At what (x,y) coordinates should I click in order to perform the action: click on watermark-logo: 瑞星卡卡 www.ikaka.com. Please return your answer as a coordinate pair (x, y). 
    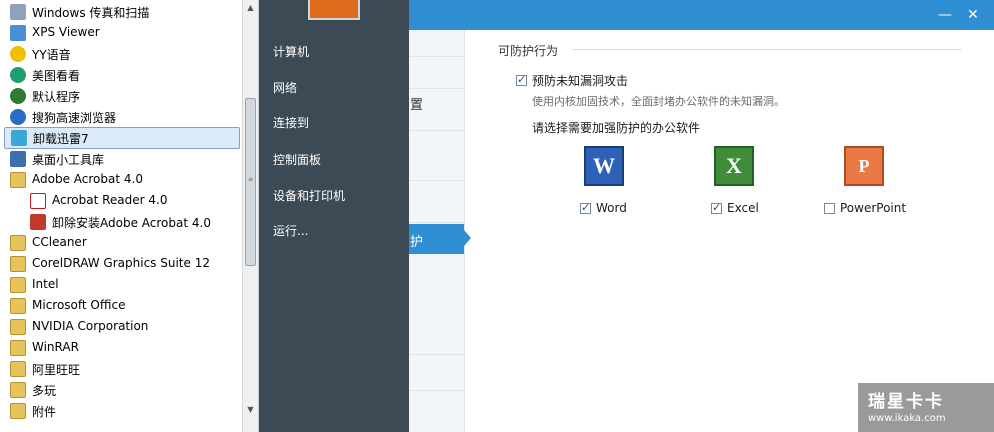
    Looking at the image, I should click on (926, 407).